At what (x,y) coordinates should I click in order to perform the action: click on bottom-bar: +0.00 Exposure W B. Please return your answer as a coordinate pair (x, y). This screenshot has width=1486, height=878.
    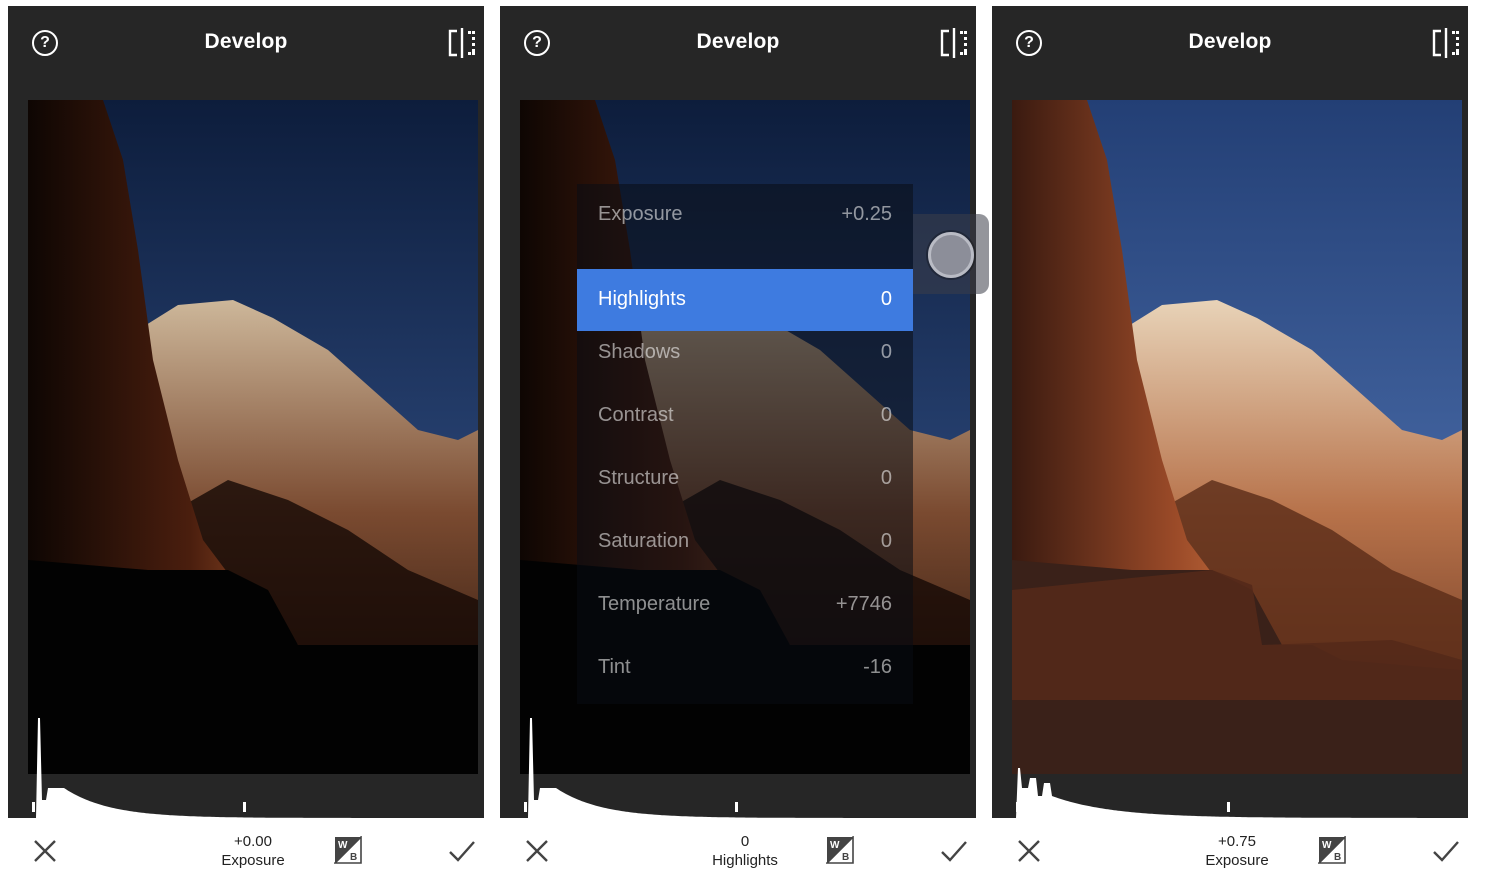
    Looking at the image, I should click on (246, 848).